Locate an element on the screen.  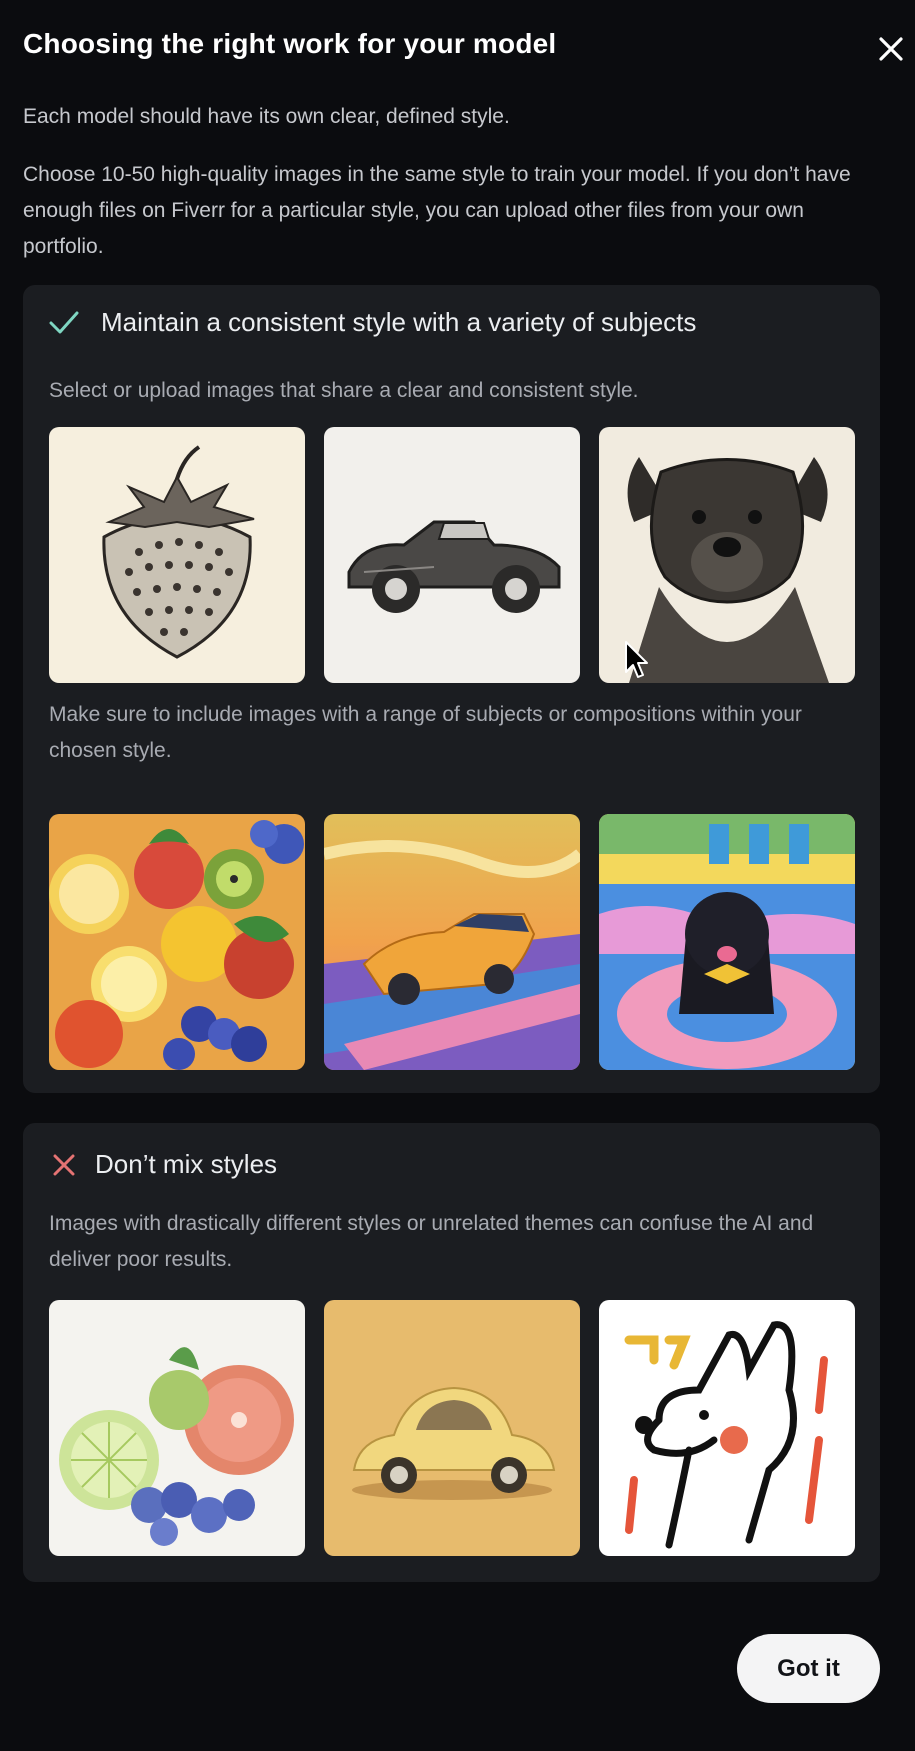
close-button is located at coordinates (891, 49).